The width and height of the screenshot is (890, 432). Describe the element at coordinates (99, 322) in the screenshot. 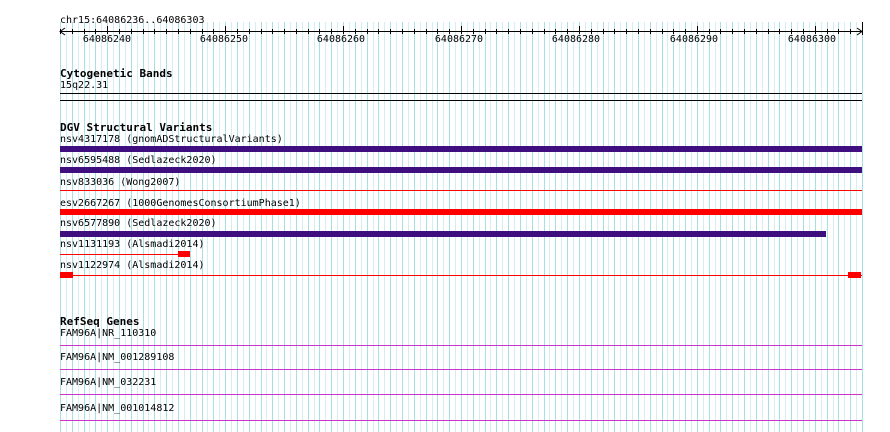

I see `refseq-track-title: RefSeq Genes` at that location.